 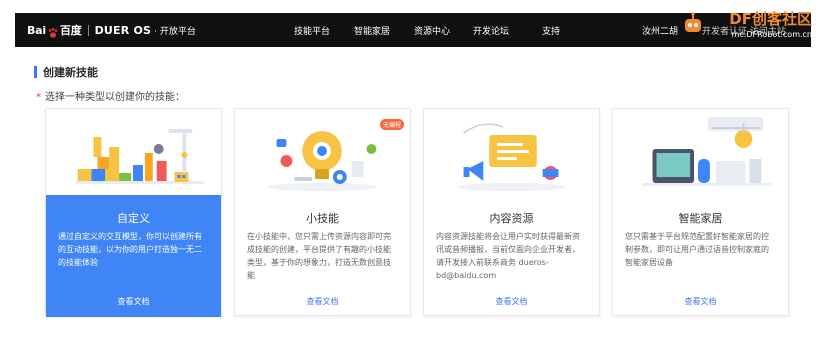 What do you see at coordinates (133, 152) in the screenshot?
I see `custom-skill-illustration` at bounding box center [133, 152].